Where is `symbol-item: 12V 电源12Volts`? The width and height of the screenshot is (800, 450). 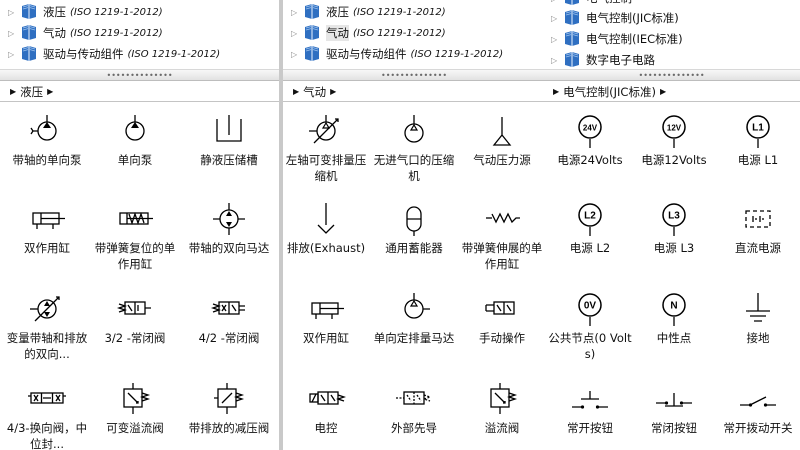 symbol-item: 12V 电源12Volts is located at coordinates (674, 140).